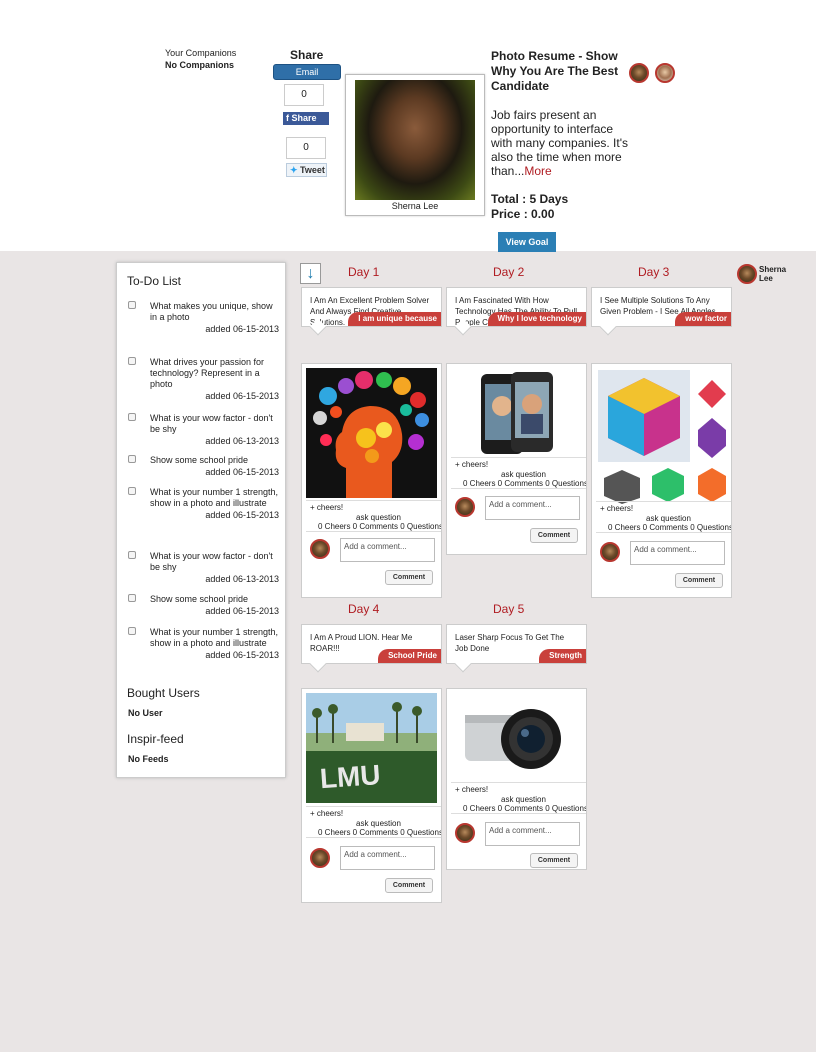 The width and height of the screenshot is (816, 1052). I want to click on email-share-button: Email, so click(307, 72).